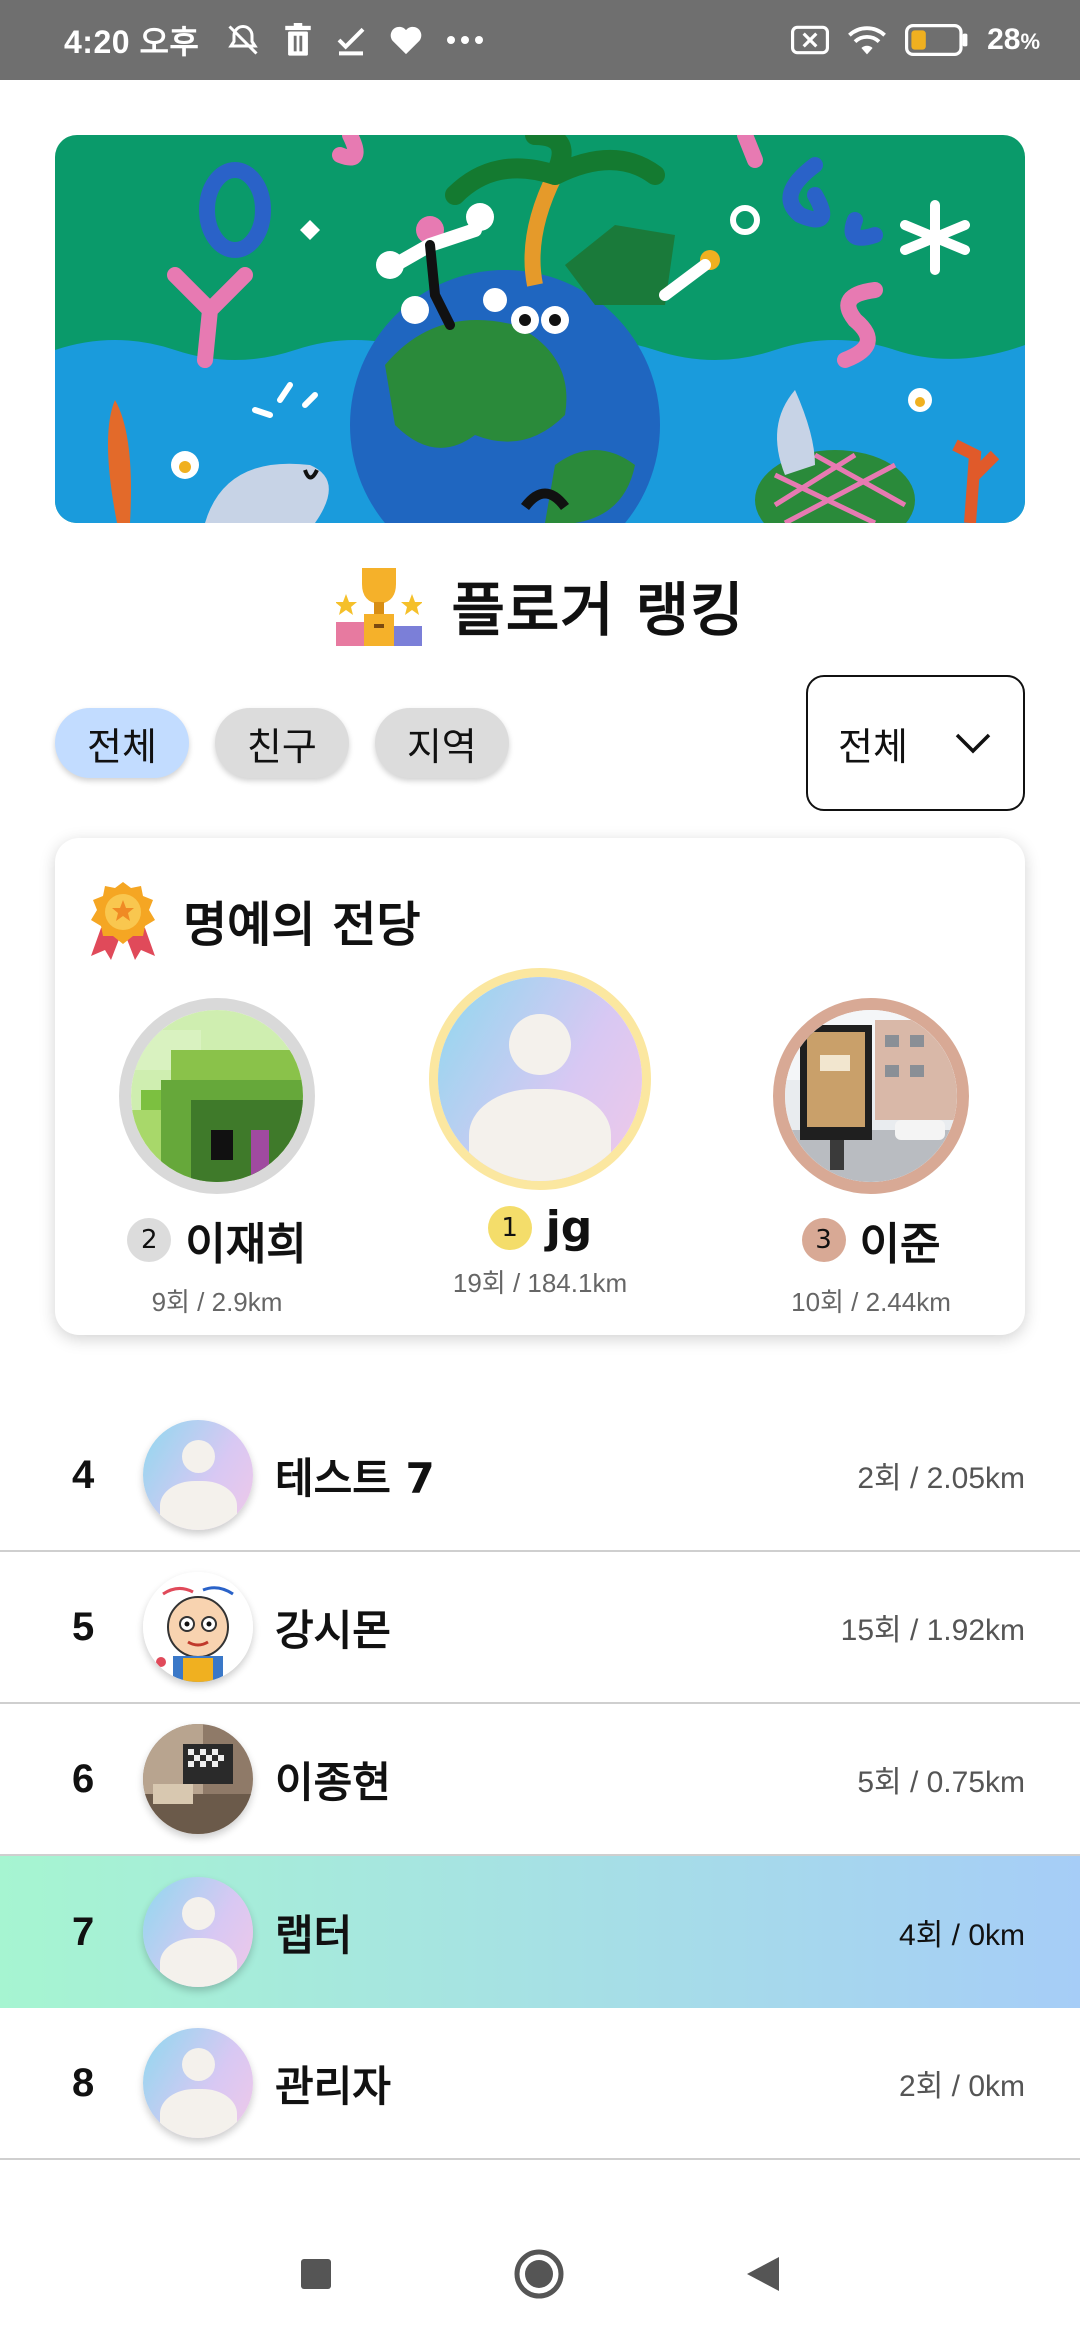 This screenshot has width=1080, height=2340. What do you see at coordinates (316, 2274) in the screenshot?
I see `recents-button` at bounding box center [316, 2274].